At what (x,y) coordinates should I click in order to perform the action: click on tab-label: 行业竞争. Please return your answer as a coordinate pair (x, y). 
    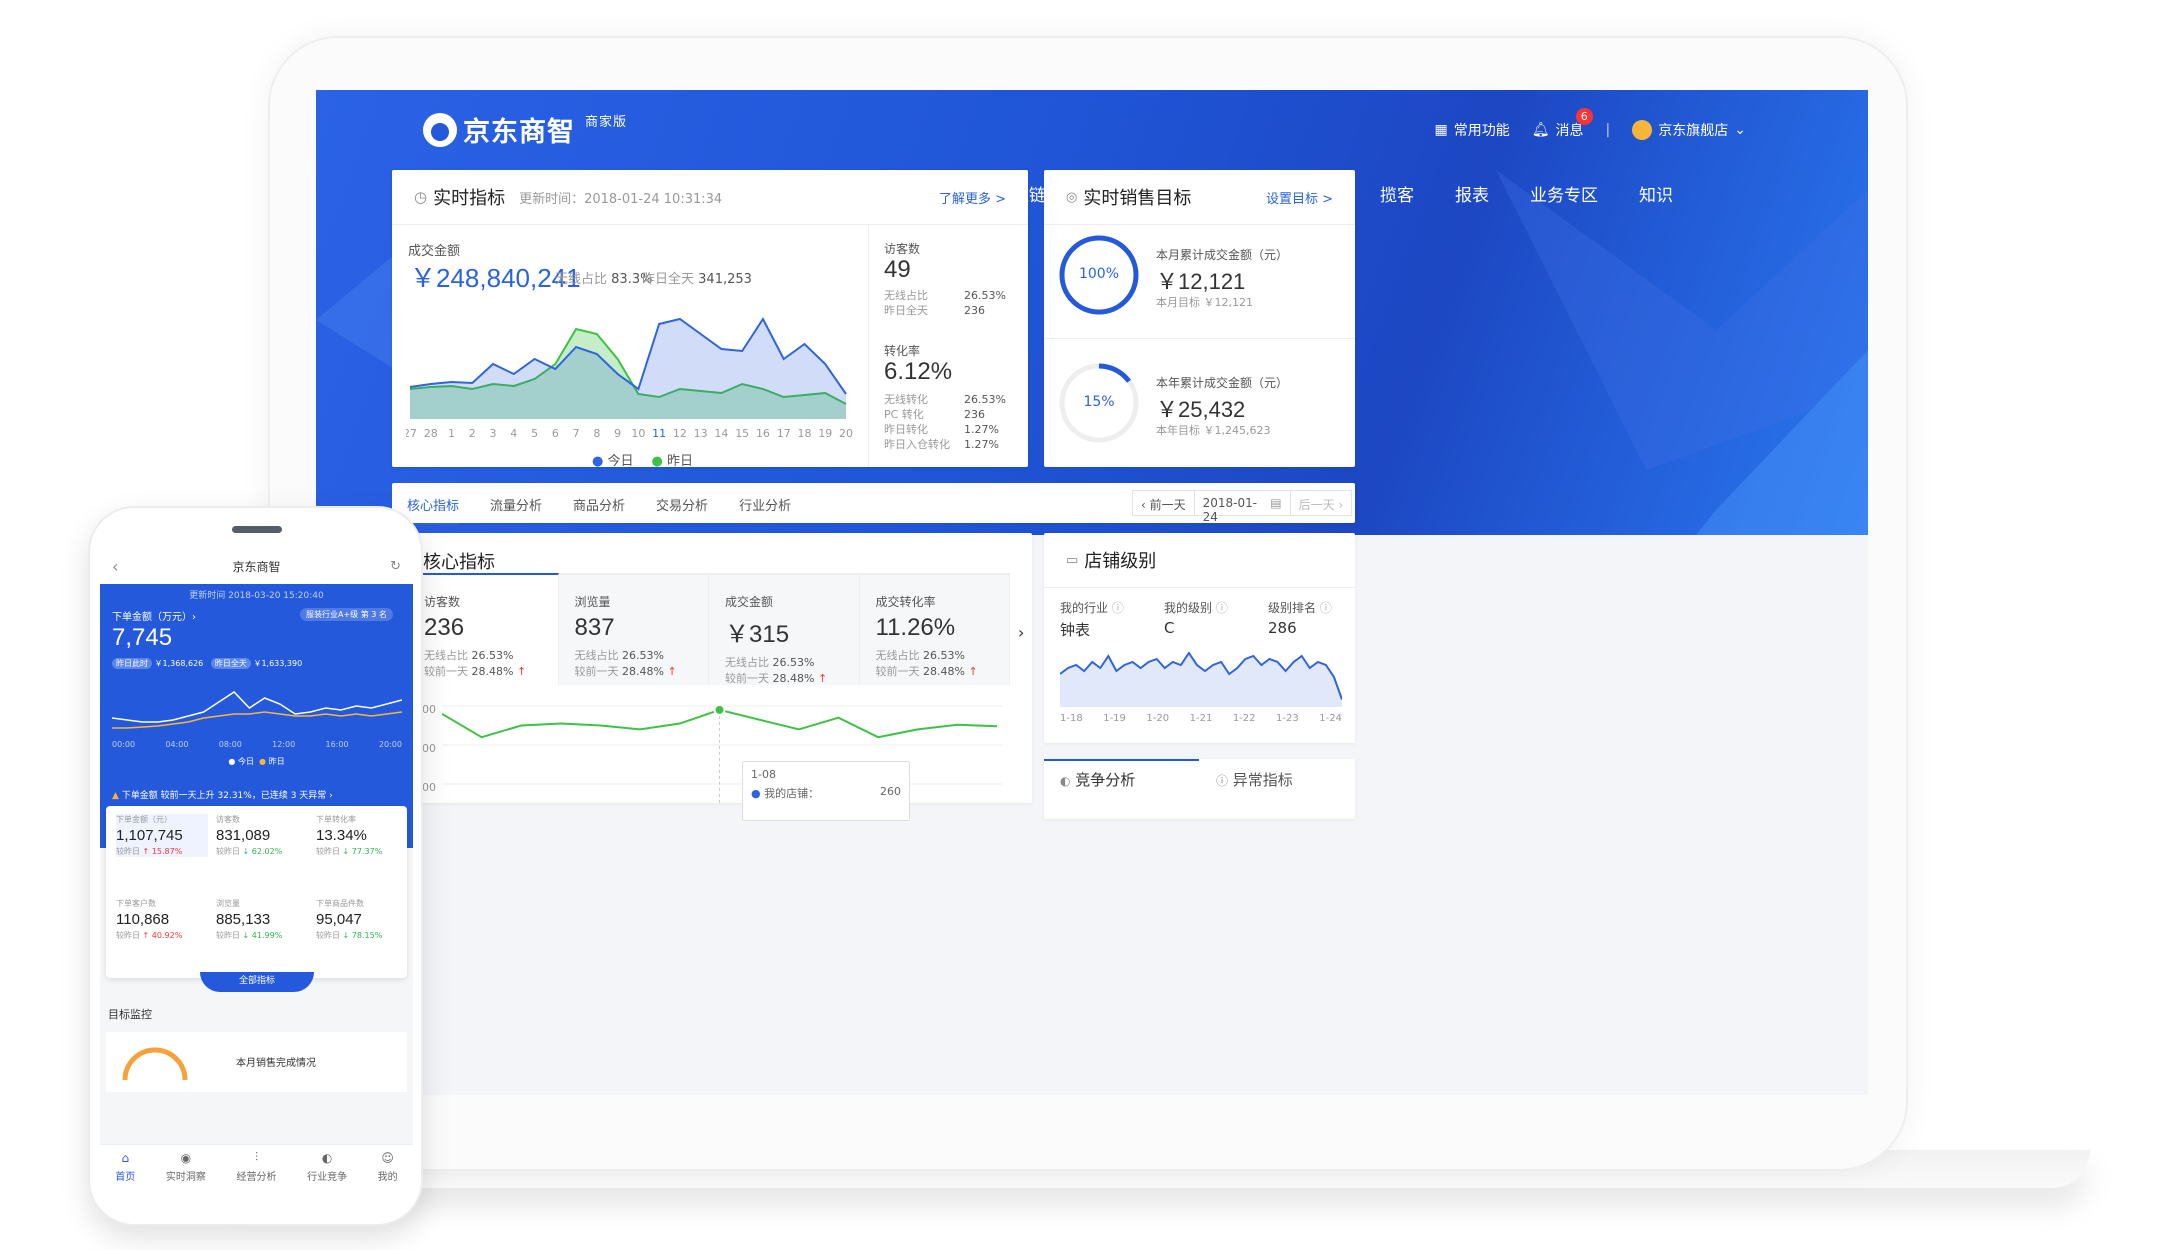
    Looking at the image, I should click on (327, 1177).